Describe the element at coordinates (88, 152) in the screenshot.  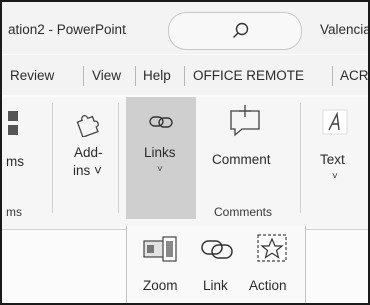
I see `addins-label-line1: Add-` at that location.